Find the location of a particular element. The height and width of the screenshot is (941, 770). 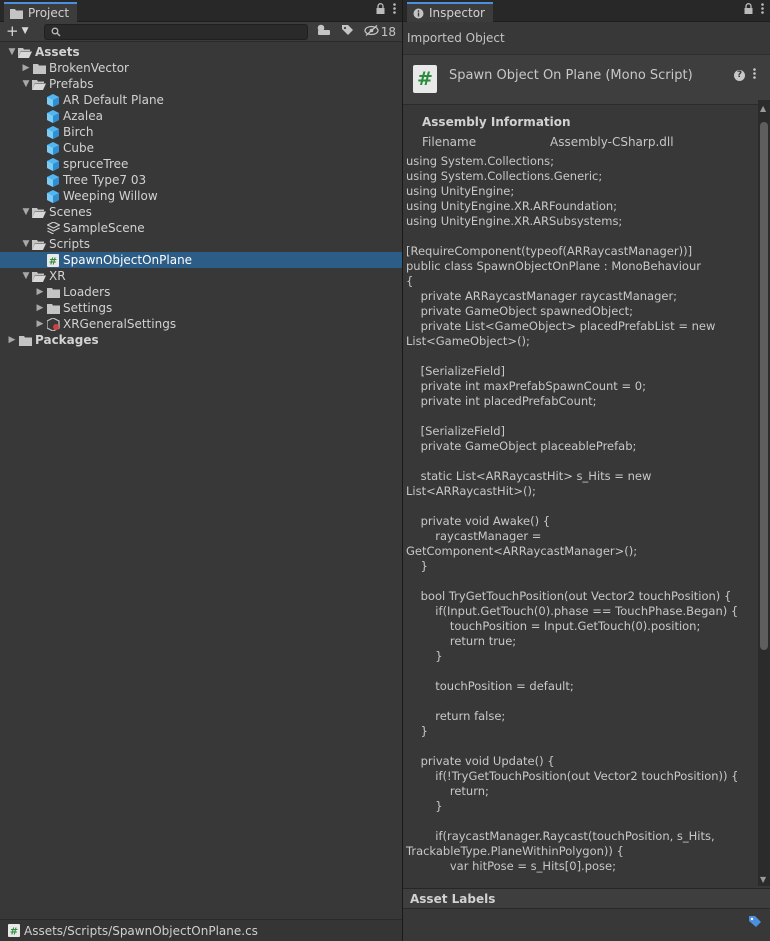

tab-inspector: Inspector is located at coordinates (450, 12).